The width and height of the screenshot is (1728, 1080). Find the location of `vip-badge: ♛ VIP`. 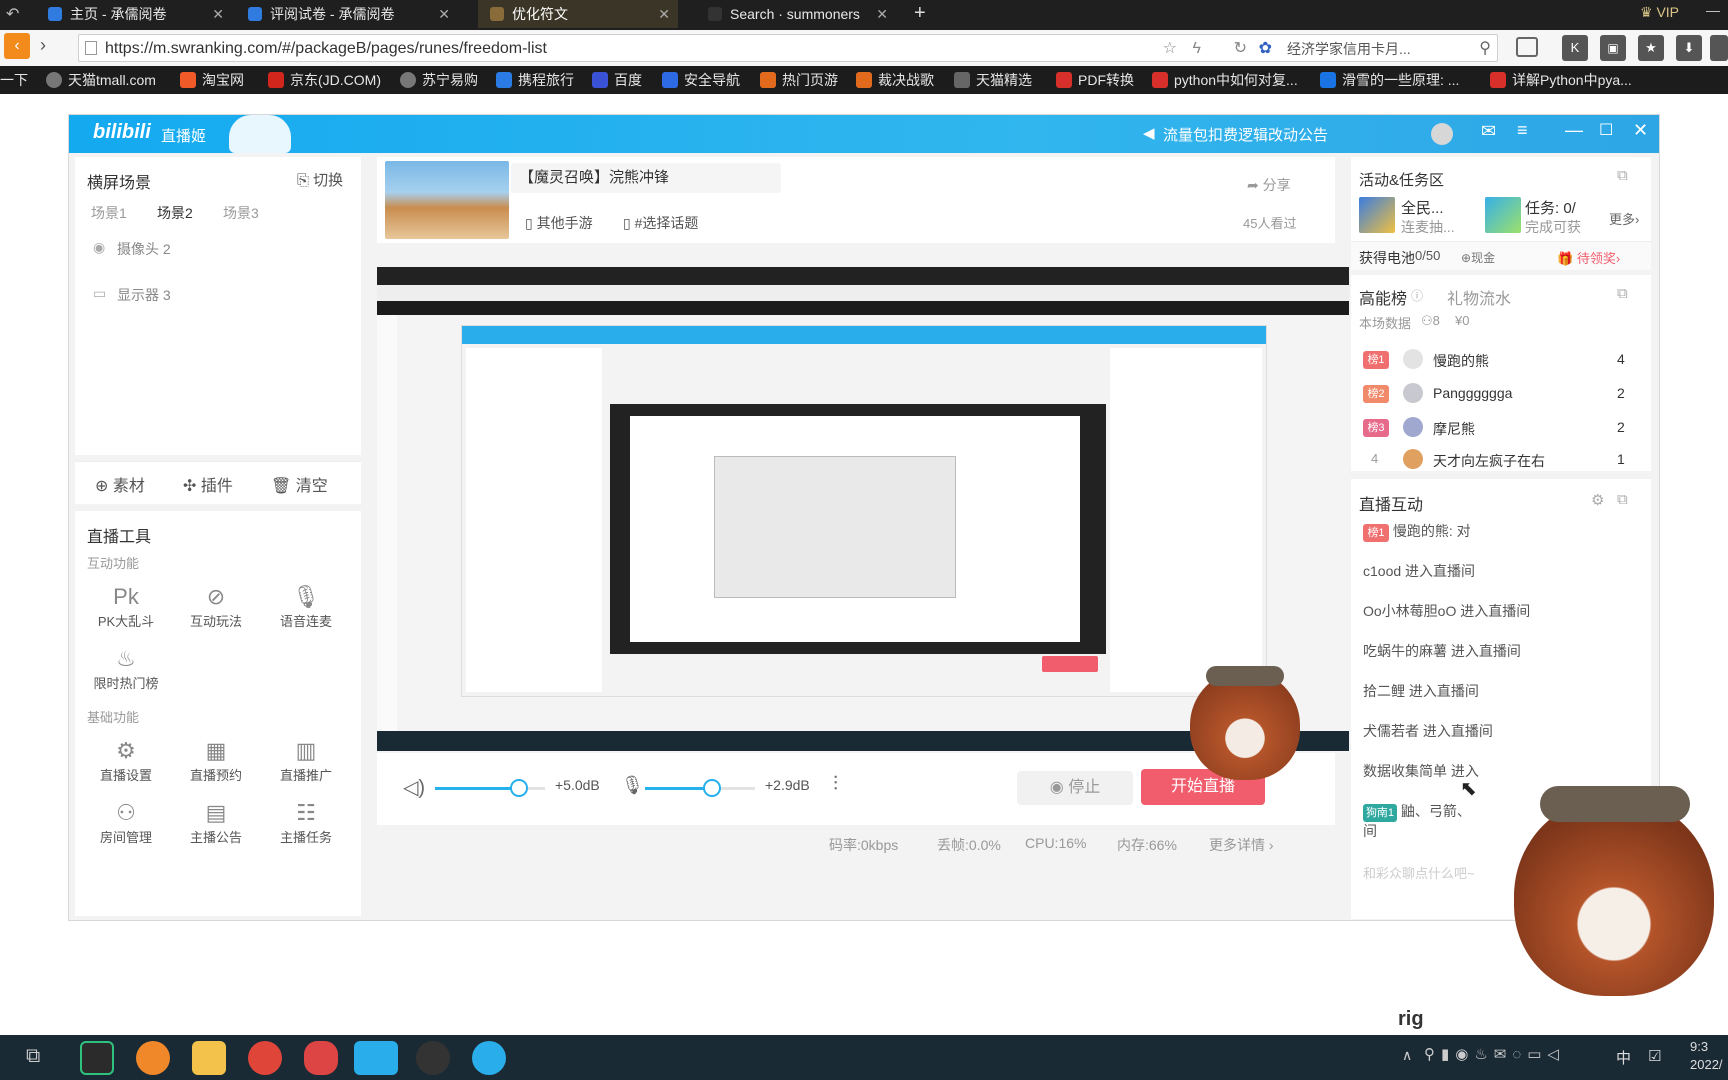

vip-badge: ♛ VIP is located at coordinates (1659, 12).